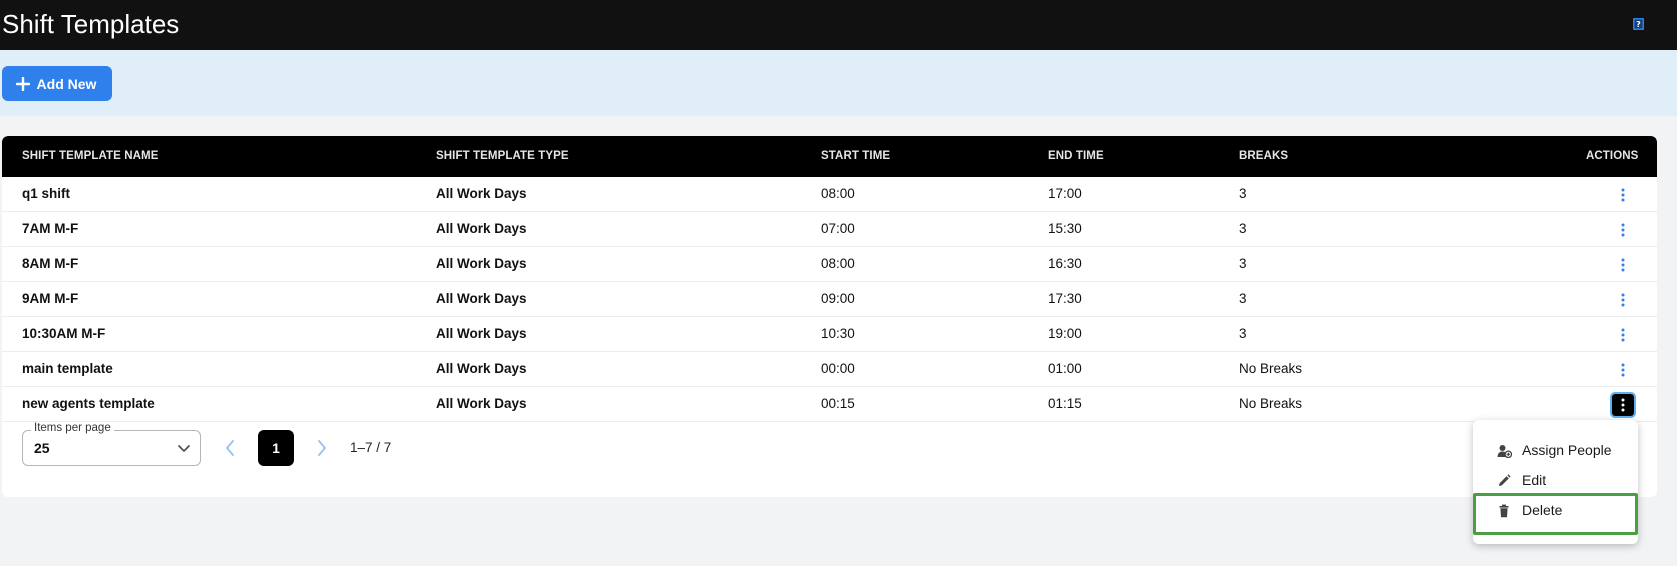 The image size is (1677, 566). What do you see at coordinates (46, 193) in the screenshot?
I see `cell-name: q1 shift` at bounding box center [46, 193].